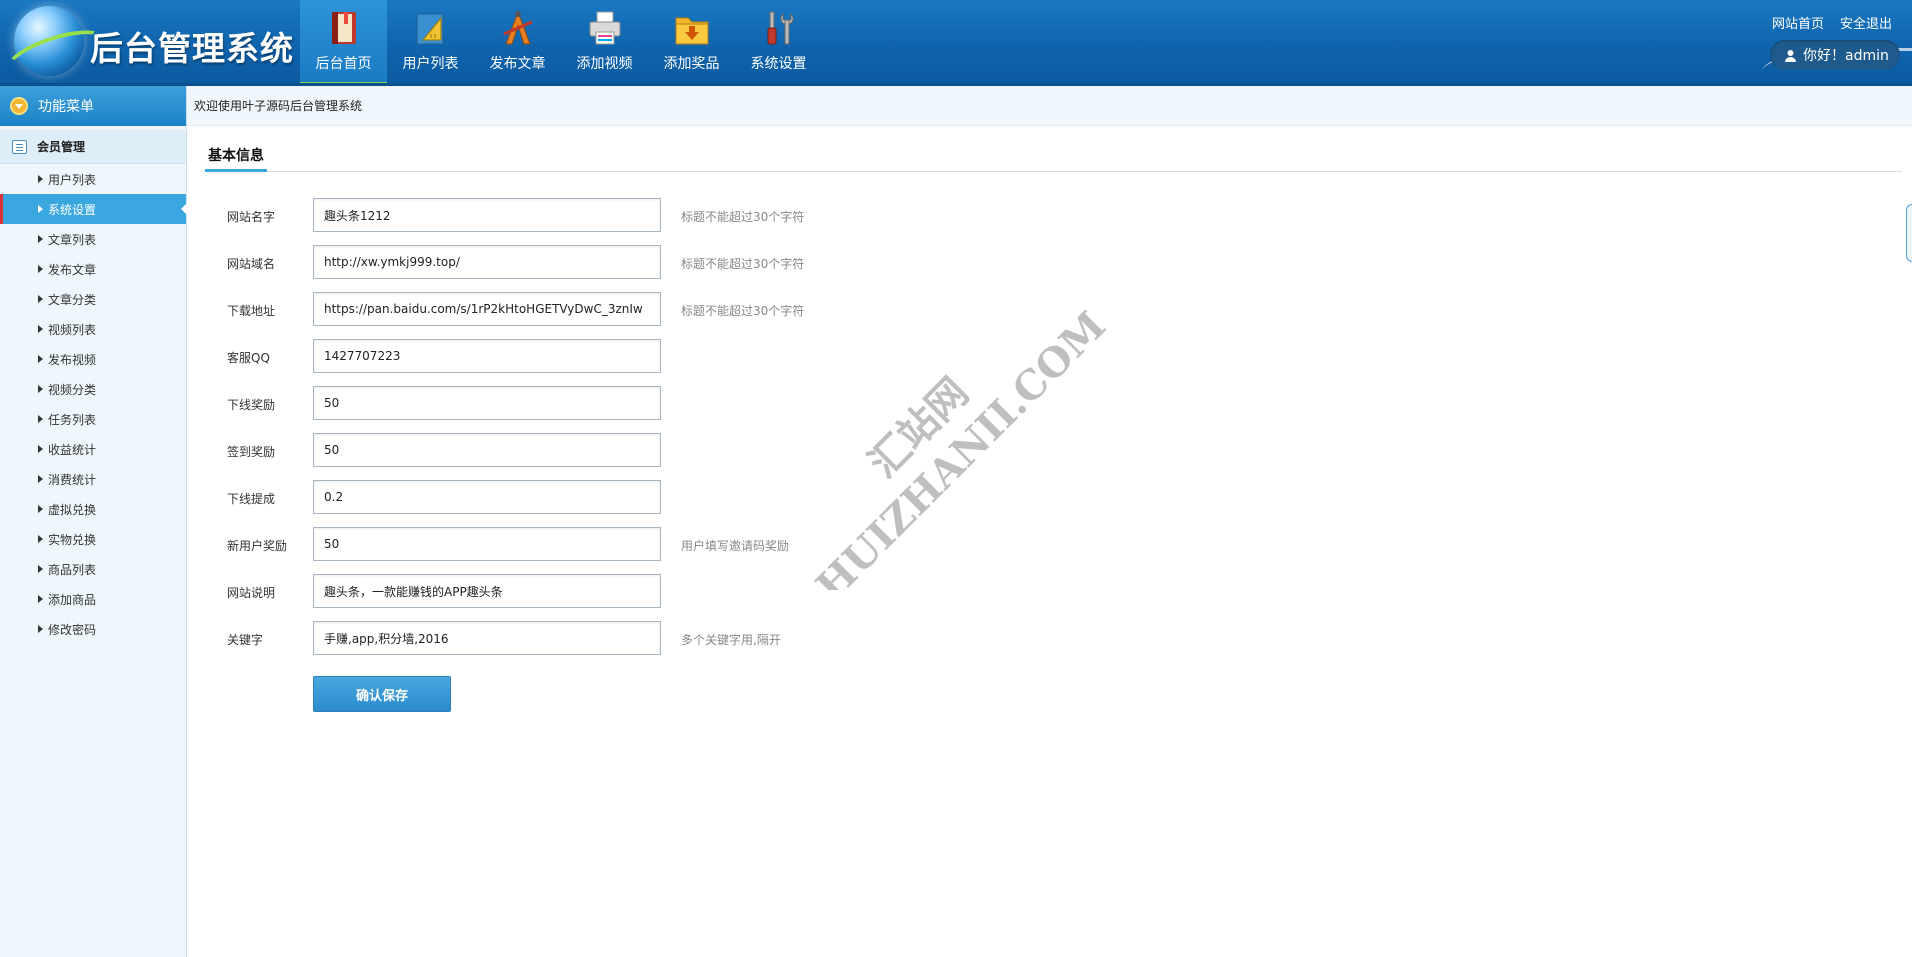 The image size is (1912, 957). I want to click on tab-basic-info: 基本信息, so click(236, 156).